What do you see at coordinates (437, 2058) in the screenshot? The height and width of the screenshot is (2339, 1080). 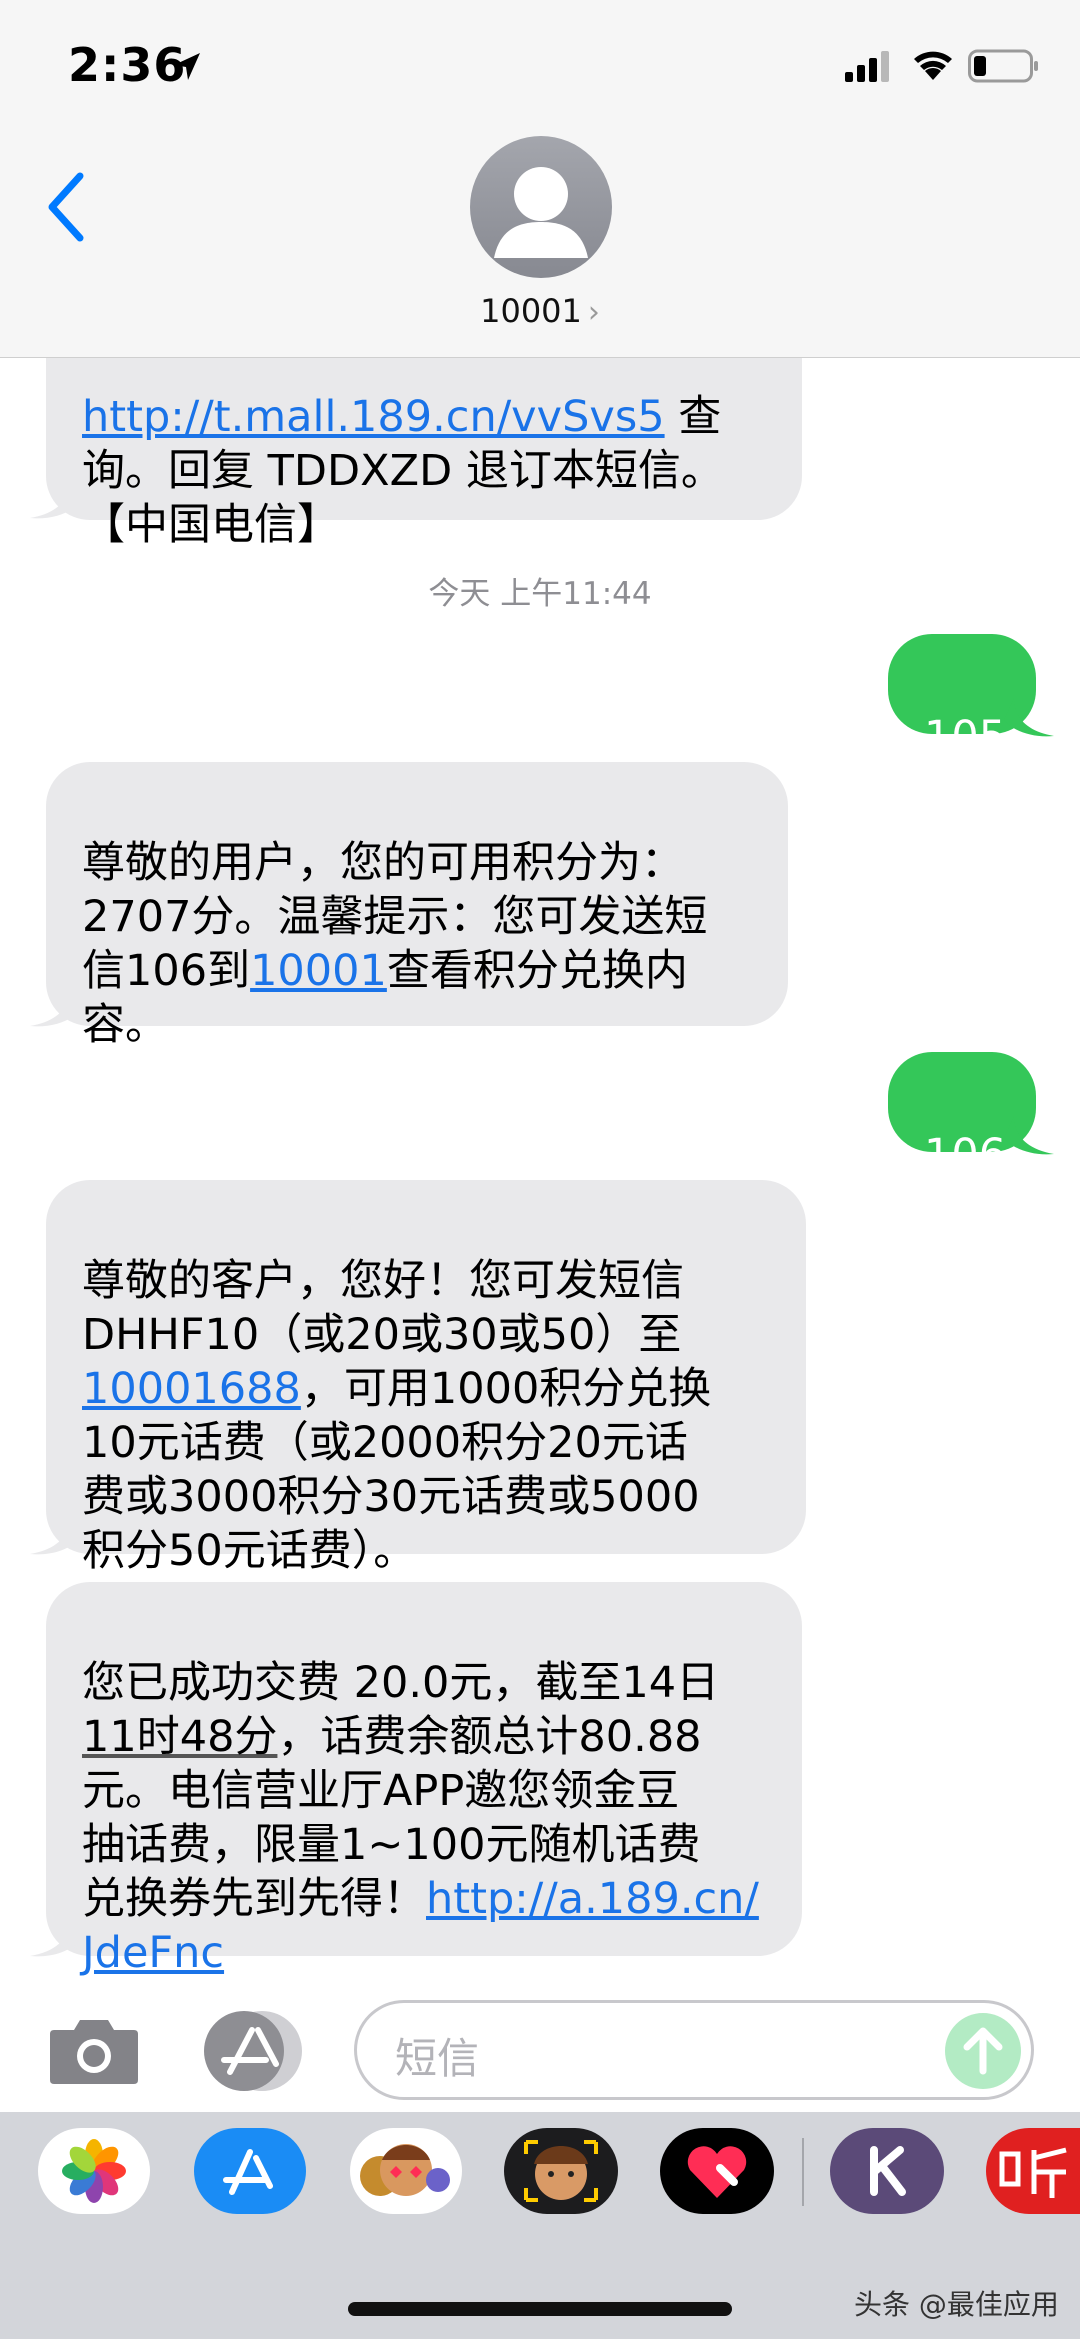 I see `message-input-placeholder: 短信` at bounding box center [437, 2058].